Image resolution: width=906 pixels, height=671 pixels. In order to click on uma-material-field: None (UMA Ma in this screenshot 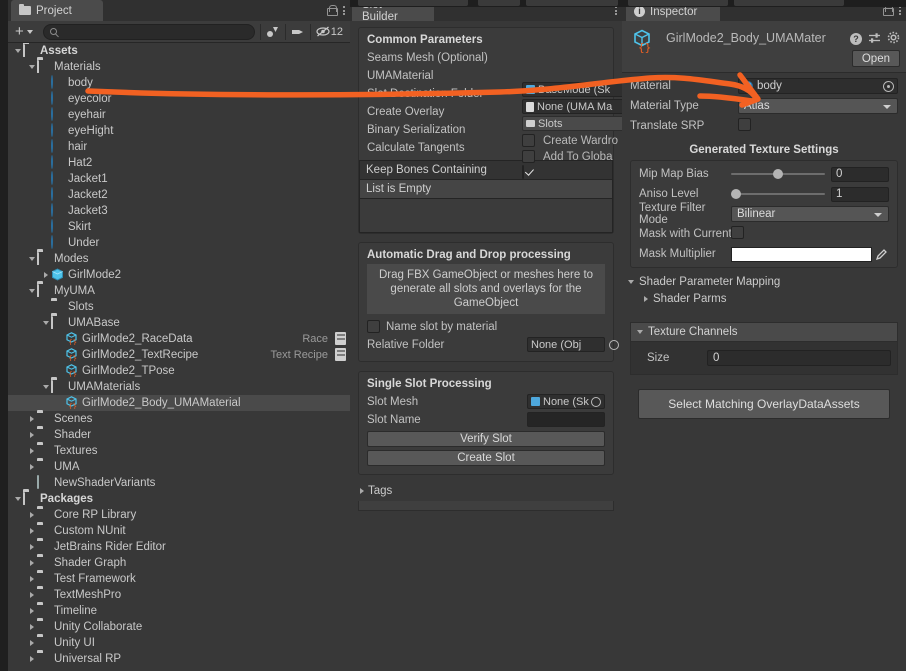, I will do `click(577, 106)`.